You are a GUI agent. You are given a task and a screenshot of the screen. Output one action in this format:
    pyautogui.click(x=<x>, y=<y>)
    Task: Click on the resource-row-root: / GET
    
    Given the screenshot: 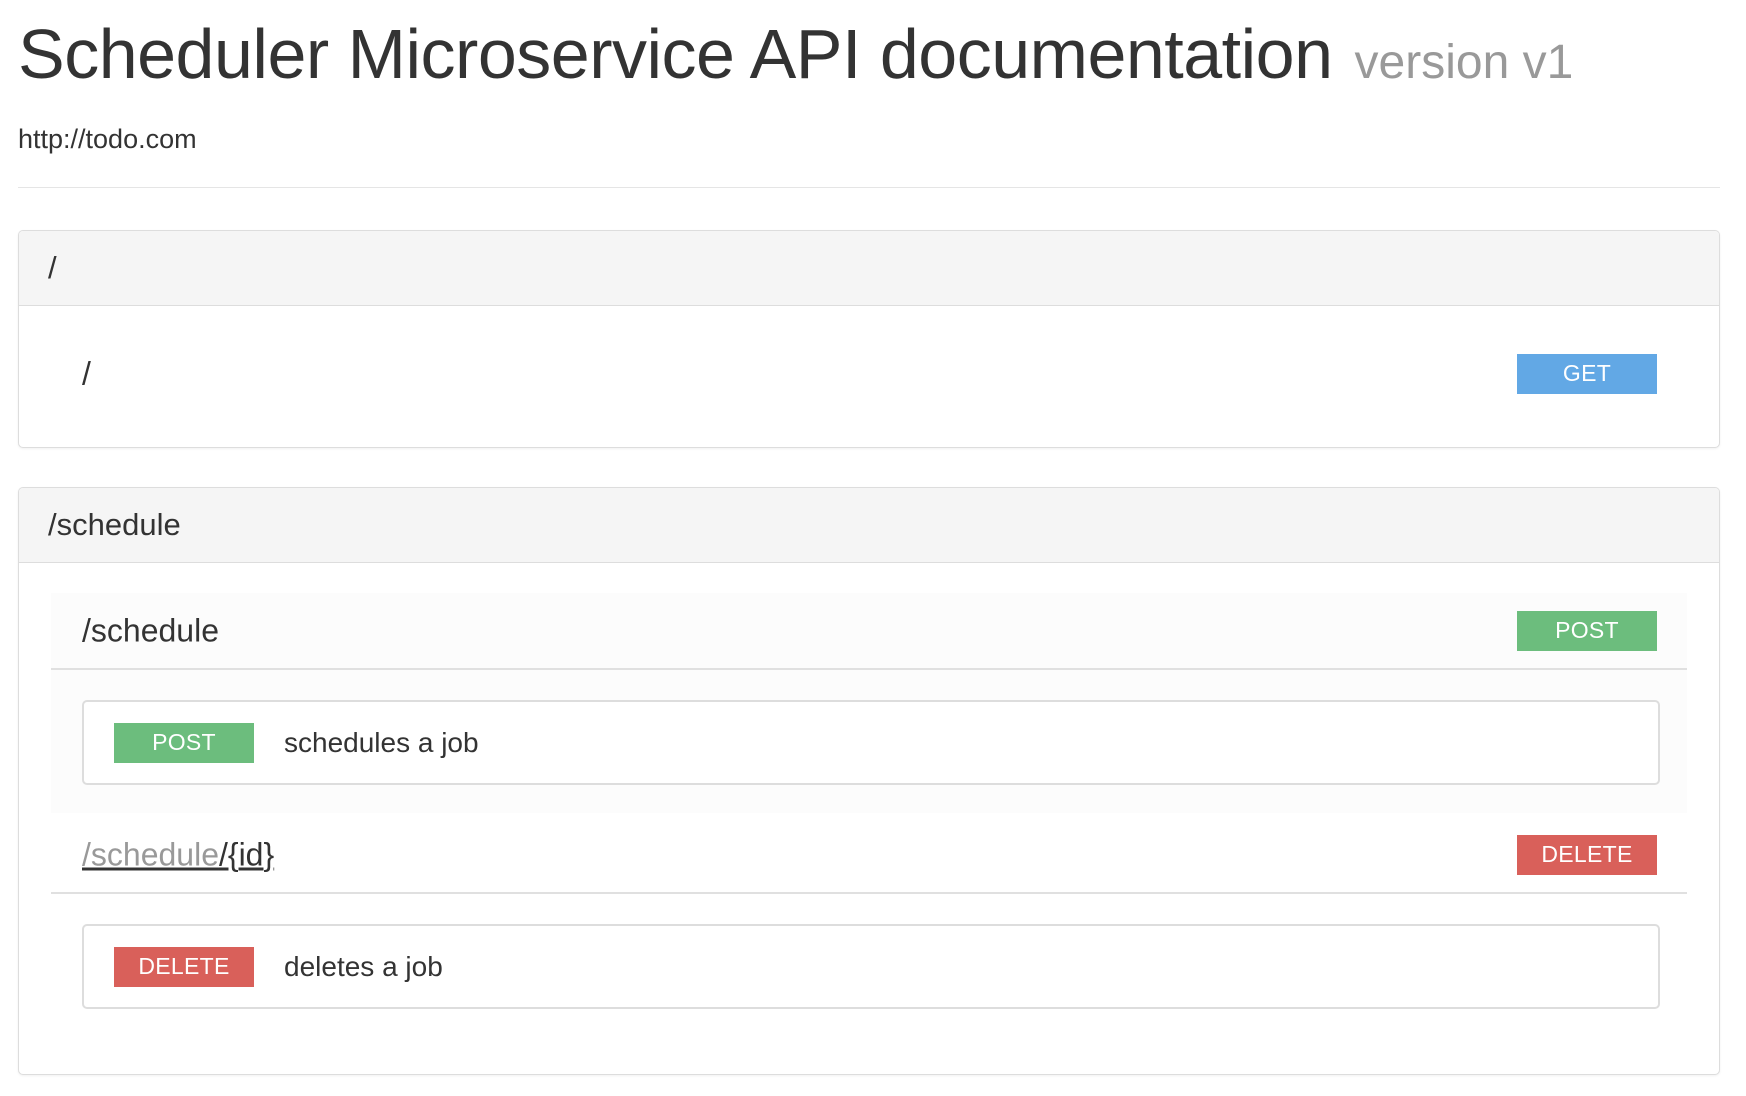 What is the action you would take?
    pyautogui.click(x=869, y=373)
    